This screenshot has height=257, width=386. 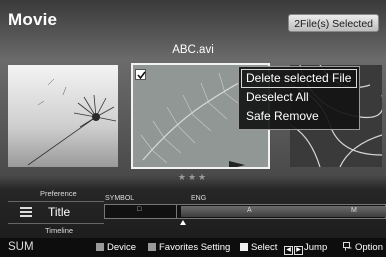 What do you see at coordinates (56, 223) in the screenshot?
I see `sort-divider-bottom` at bounding box center [56, 223].